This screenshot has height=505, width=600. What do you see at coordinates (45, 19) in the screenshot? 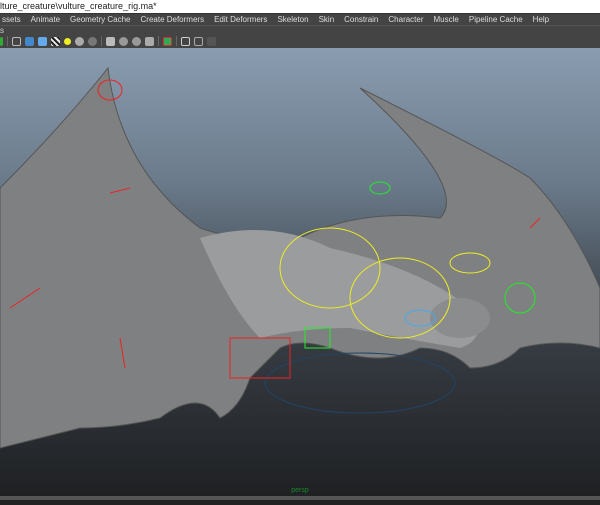
I see `menu-animate: Animate` at bounding box center [45, 19].